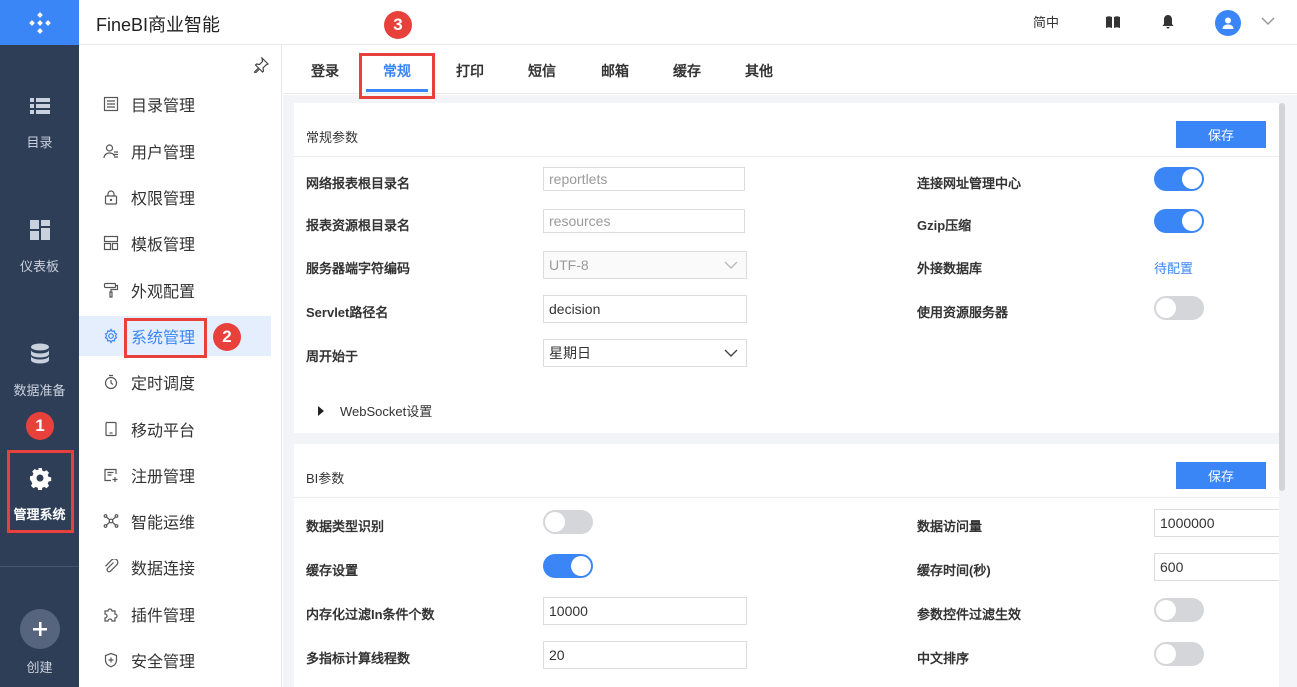  I want to click on subnav-item-catalog: 目录管理, so click(175, 104).